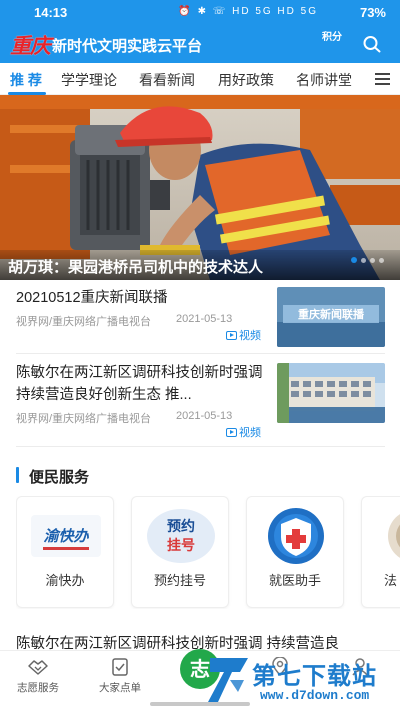 The height and width of the screenshot is (711, 400). Describe the element at coordinates (246, 80) in the screenshot. I see `tab-policy: 用好政策` at that location.